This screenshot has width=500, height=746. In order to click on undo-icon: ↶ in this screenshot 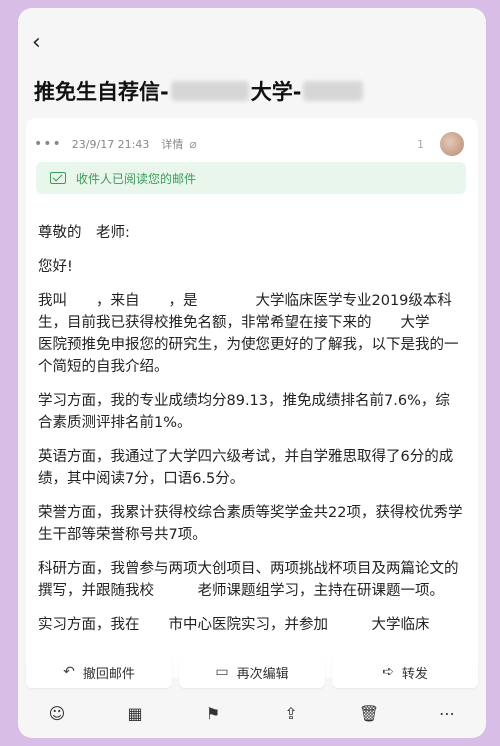, I will do `click(69, 672)`.